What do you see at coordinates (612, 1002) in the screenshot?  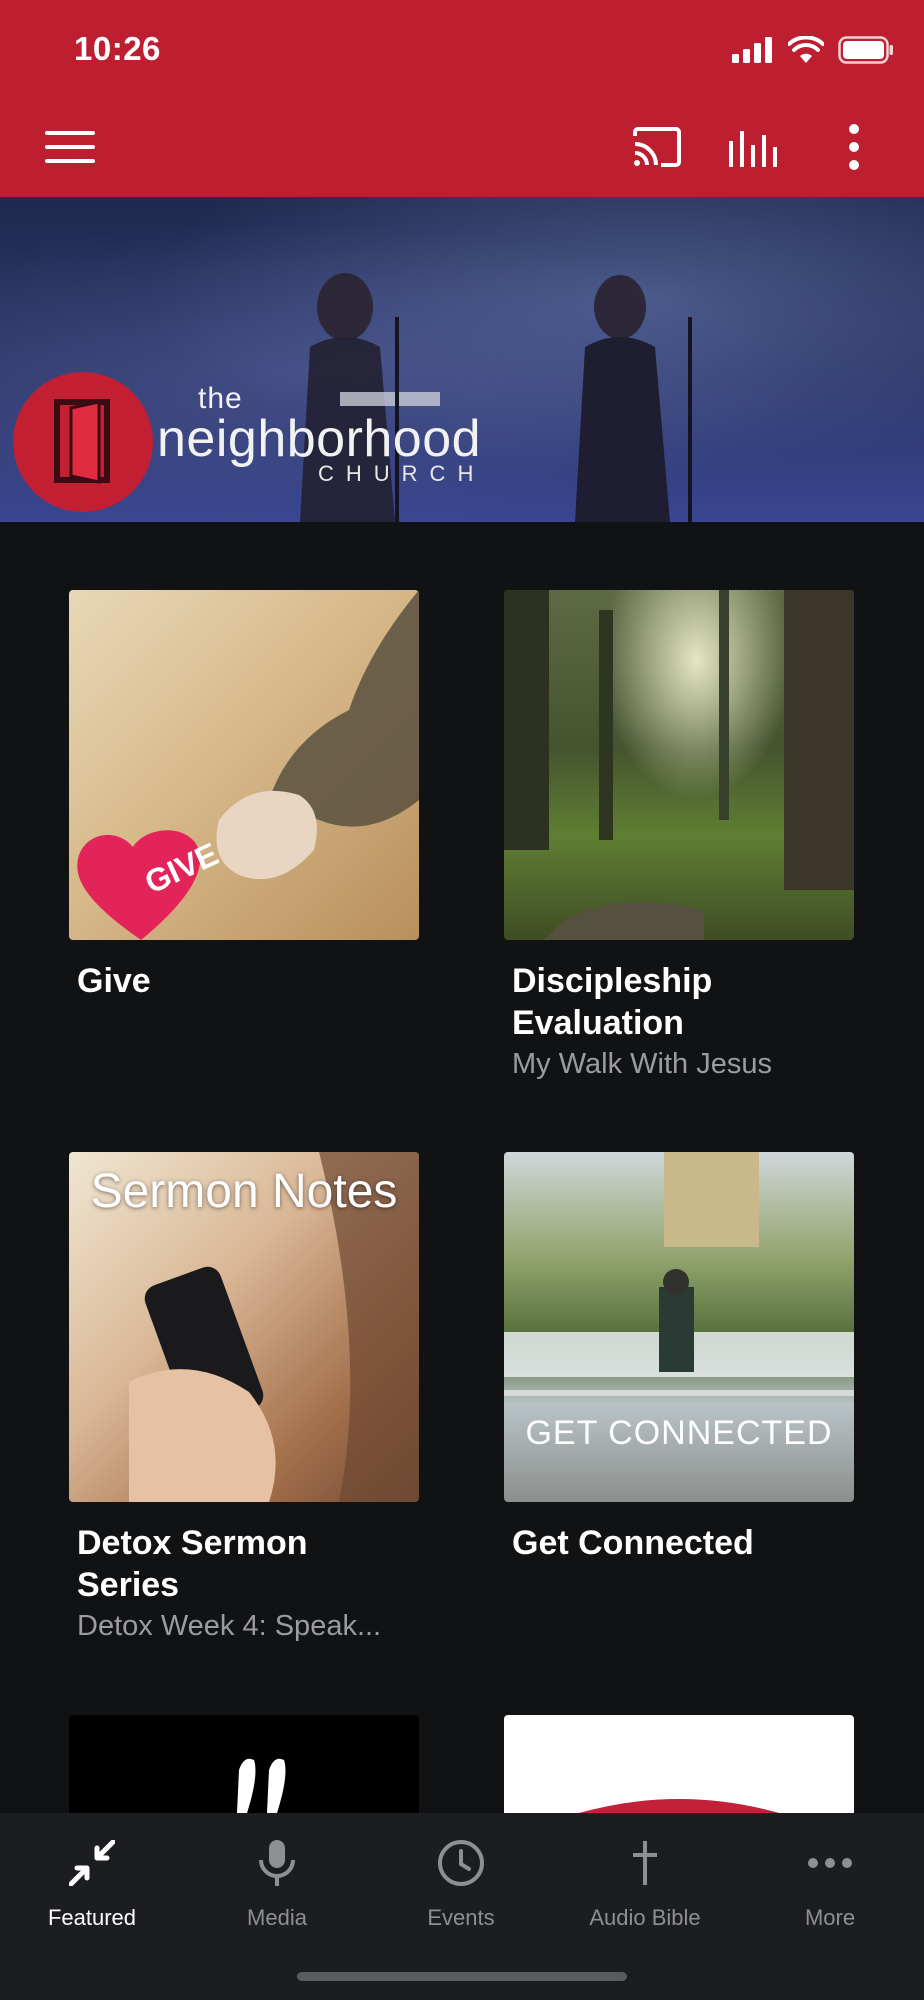 I see `card-title: Discipleship Evaluation` at bounding box center [612, 1002].